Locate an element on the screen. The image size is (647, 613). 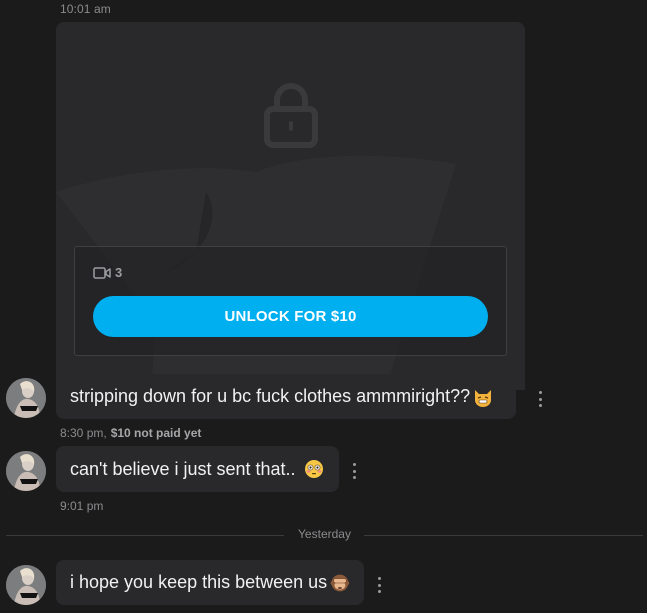
message-time: 8:30 pm, is located at coordinates (83, 433).